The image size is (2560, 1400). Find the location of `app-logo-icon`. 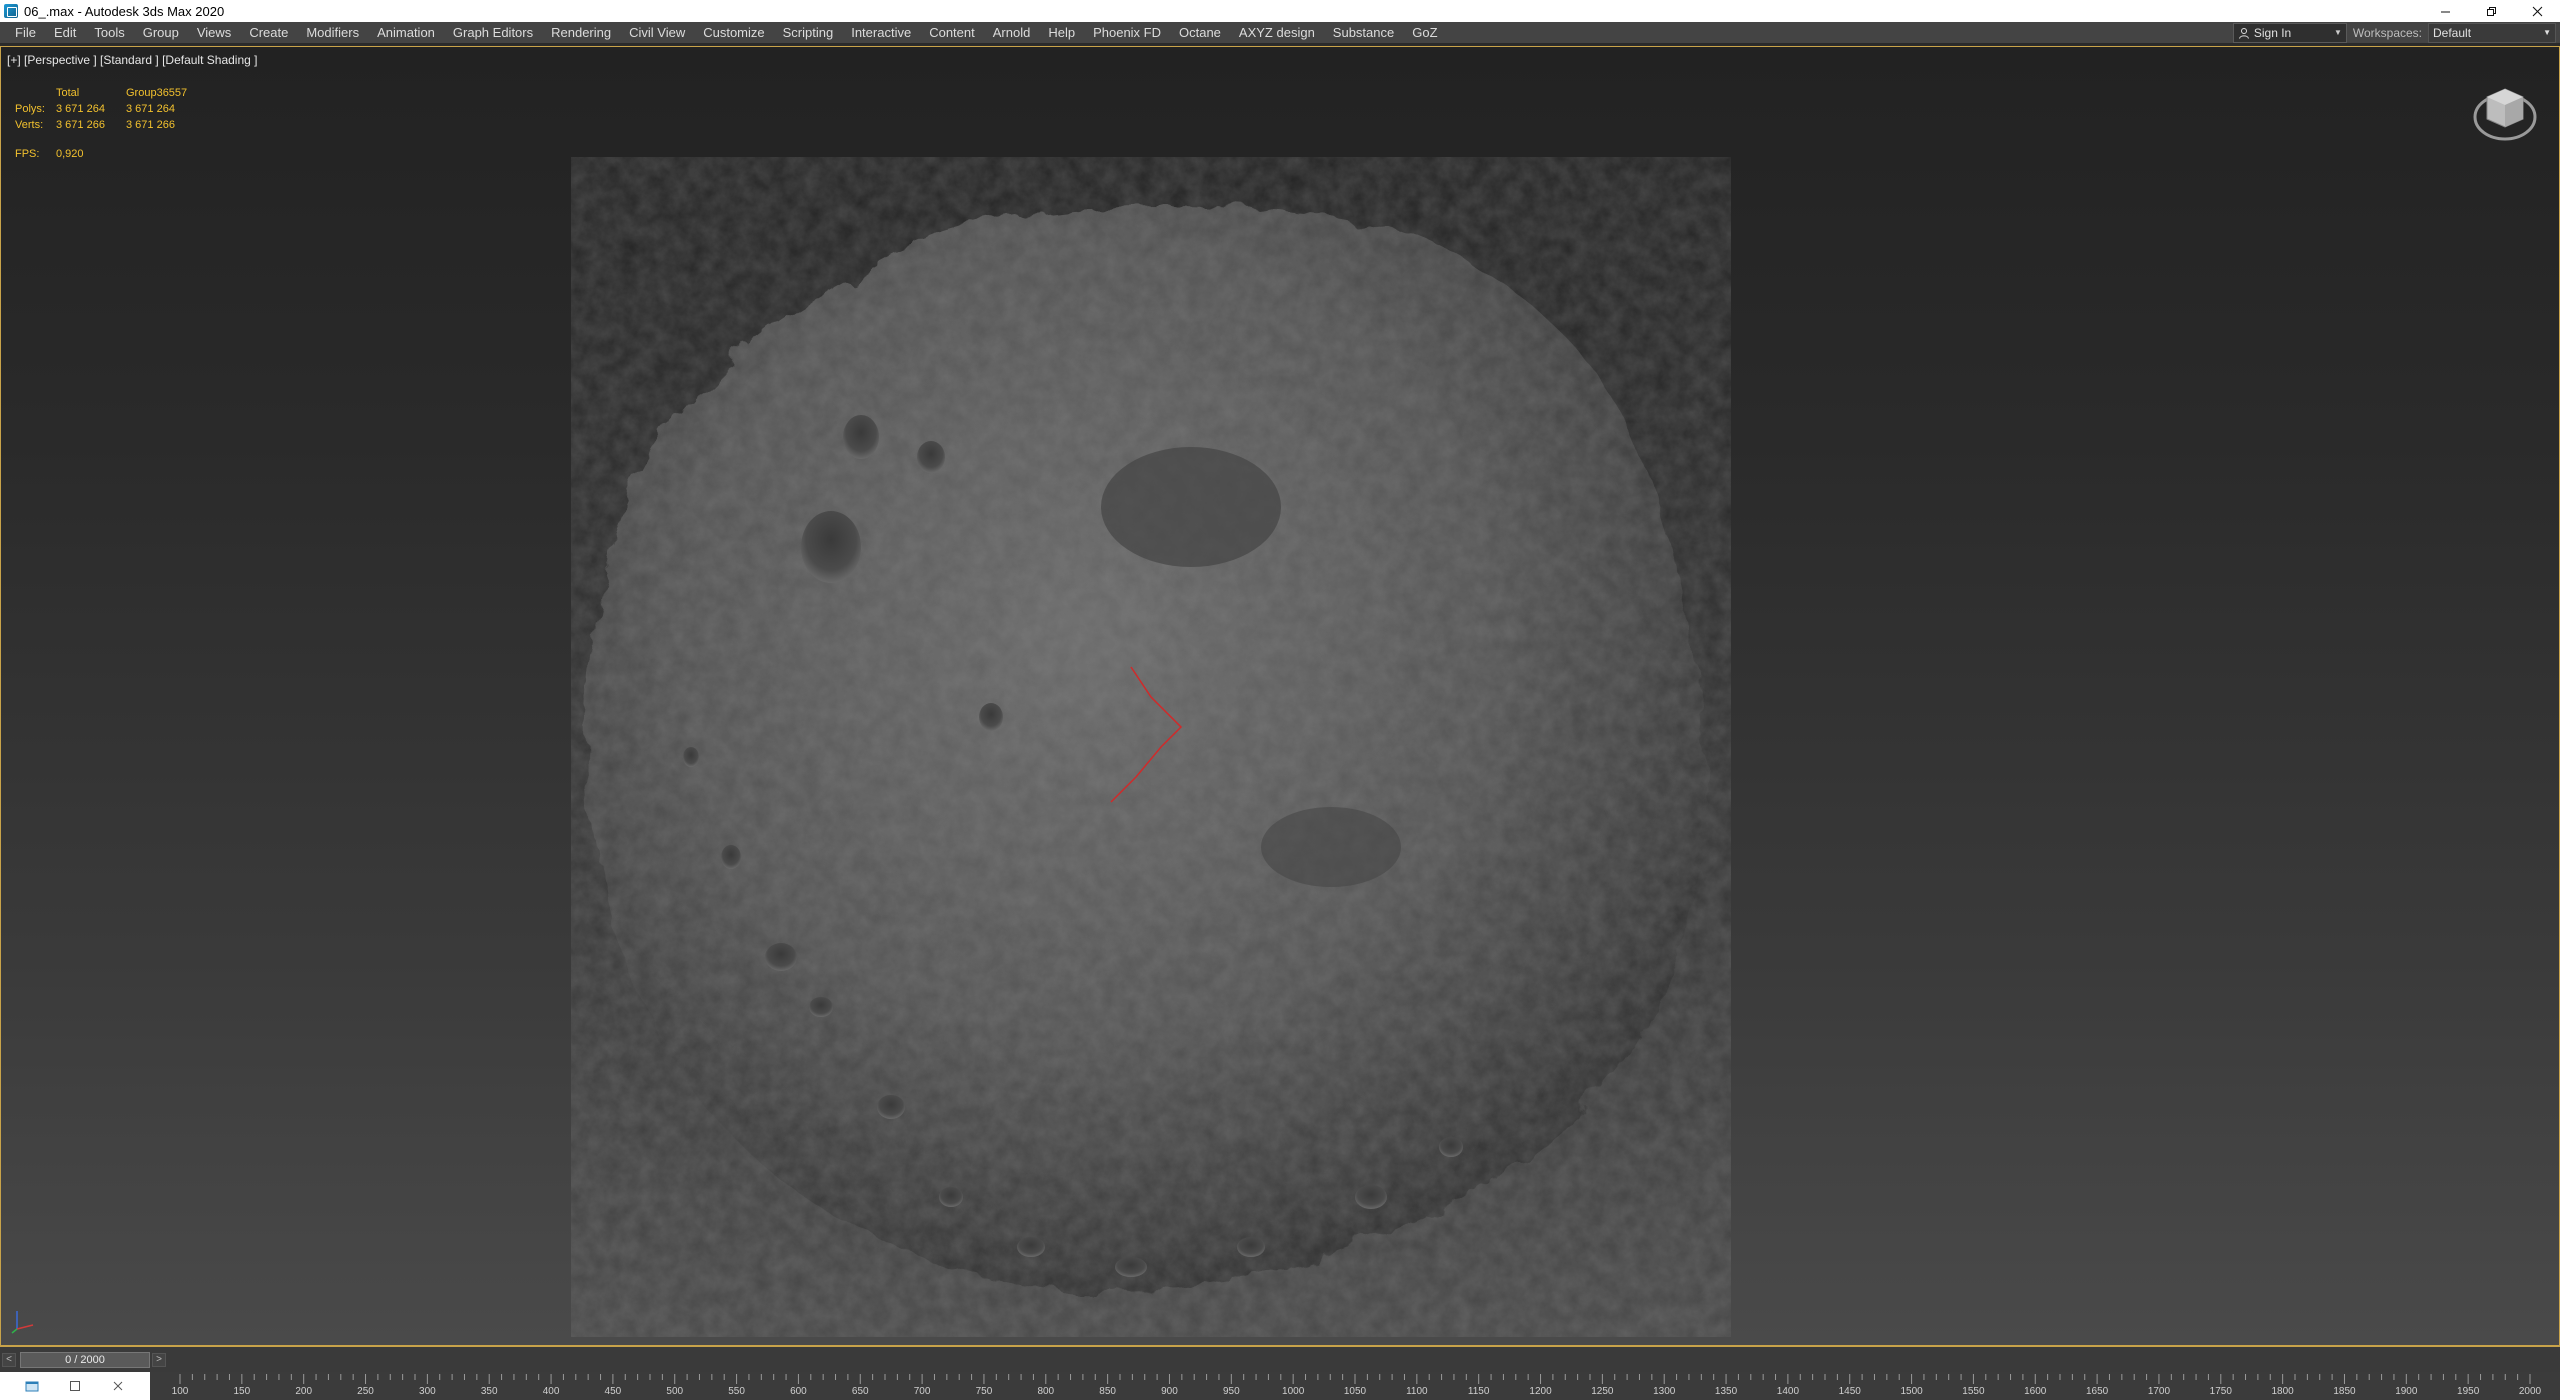

app-logo-icon is located at coordinates (11, 11).